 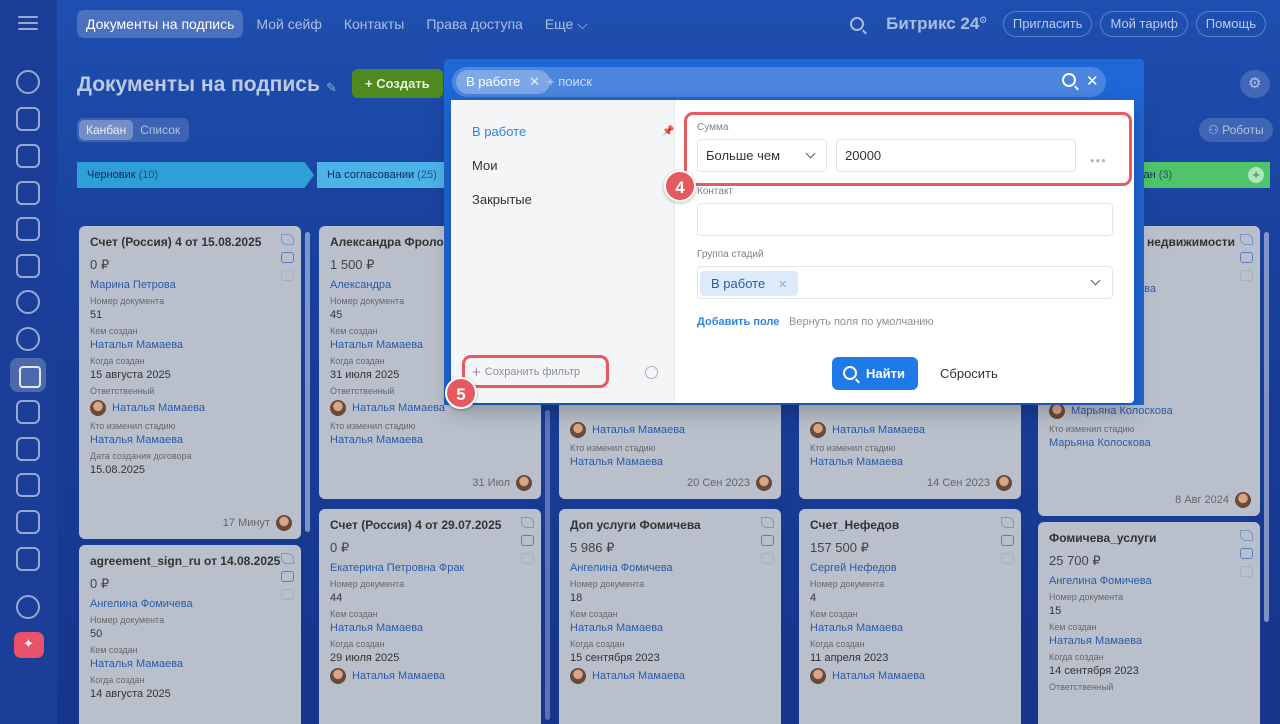 What do you see at coordinates (1255, 84) in the screenshot?
I see `settings-button` at bounding box center [1255, 84].